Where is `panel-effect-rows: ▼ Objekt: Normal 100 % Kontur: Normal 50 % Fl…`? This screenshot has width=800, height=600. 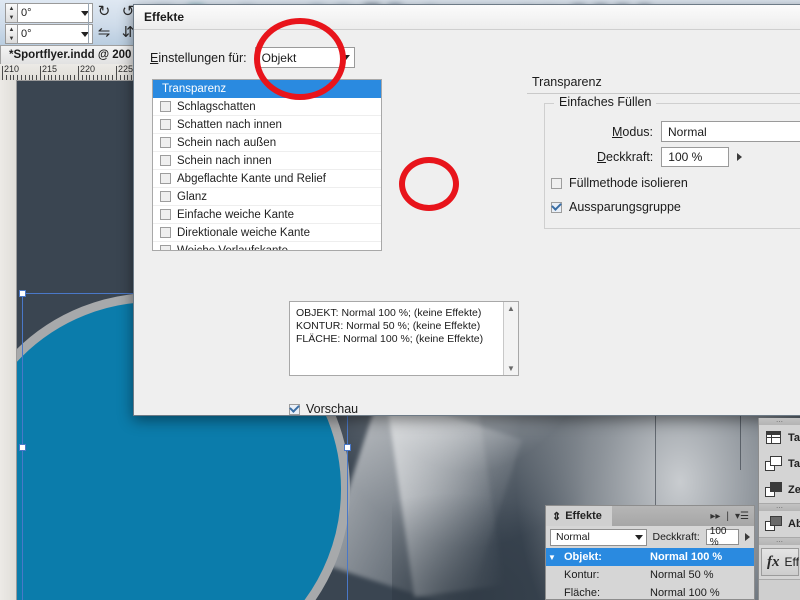
panel-effect-rows: ▼ Objekt: Normal 100 % Kontur: Normal 50 % Fl… is located at coordinates (650, 573).